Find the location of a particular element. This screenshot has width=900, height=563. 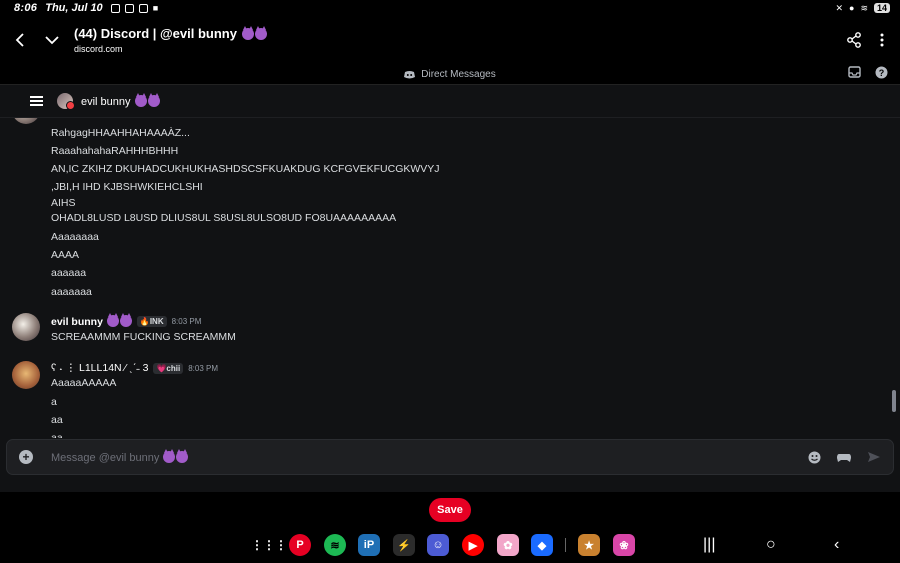

youtube-music-icon: ▶ is located at coordinates (473, 545).